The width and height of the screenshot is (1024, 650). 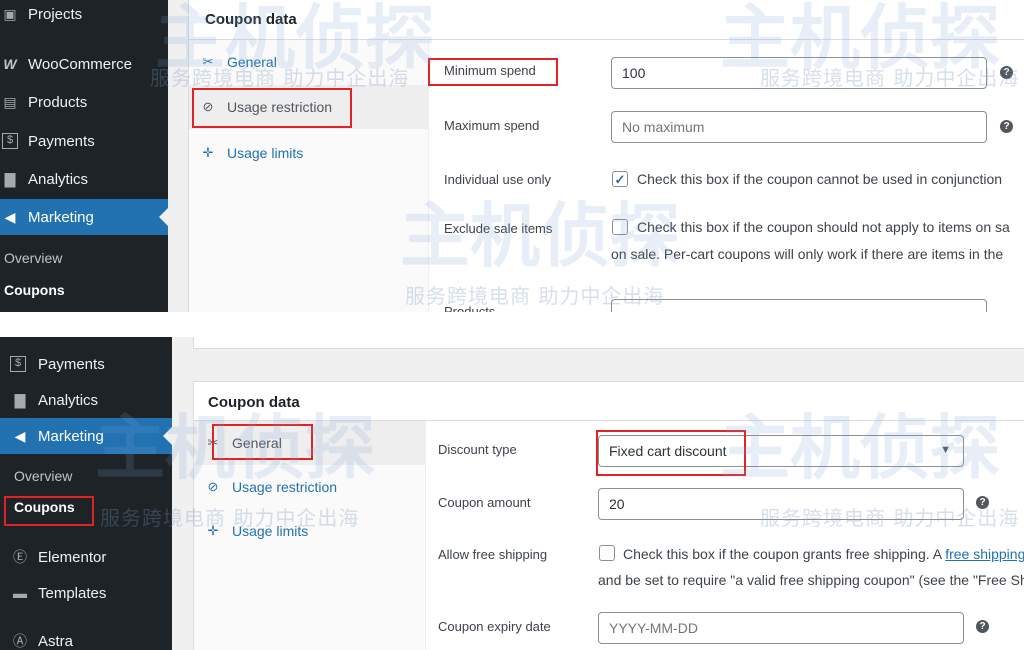 I want to click on products-icon: ▤, so click(x=10, y=101).